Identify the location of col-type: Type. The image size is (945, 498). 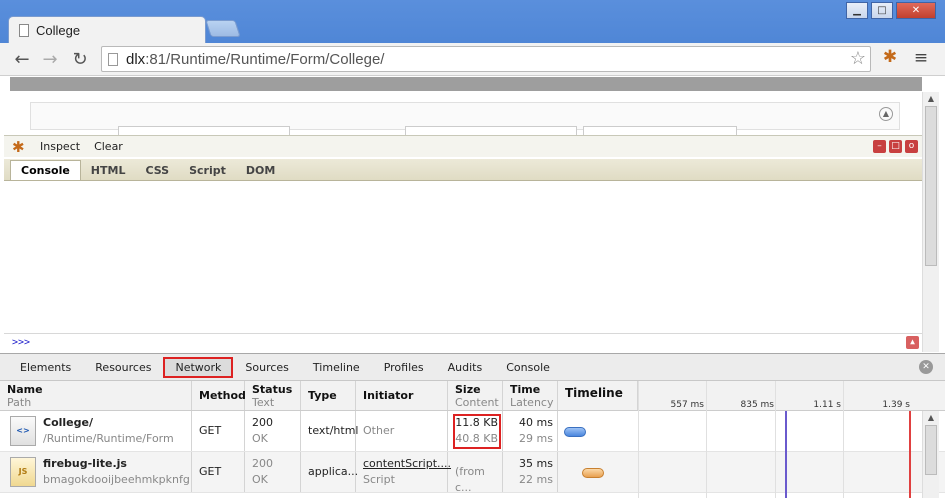
(328, 395).